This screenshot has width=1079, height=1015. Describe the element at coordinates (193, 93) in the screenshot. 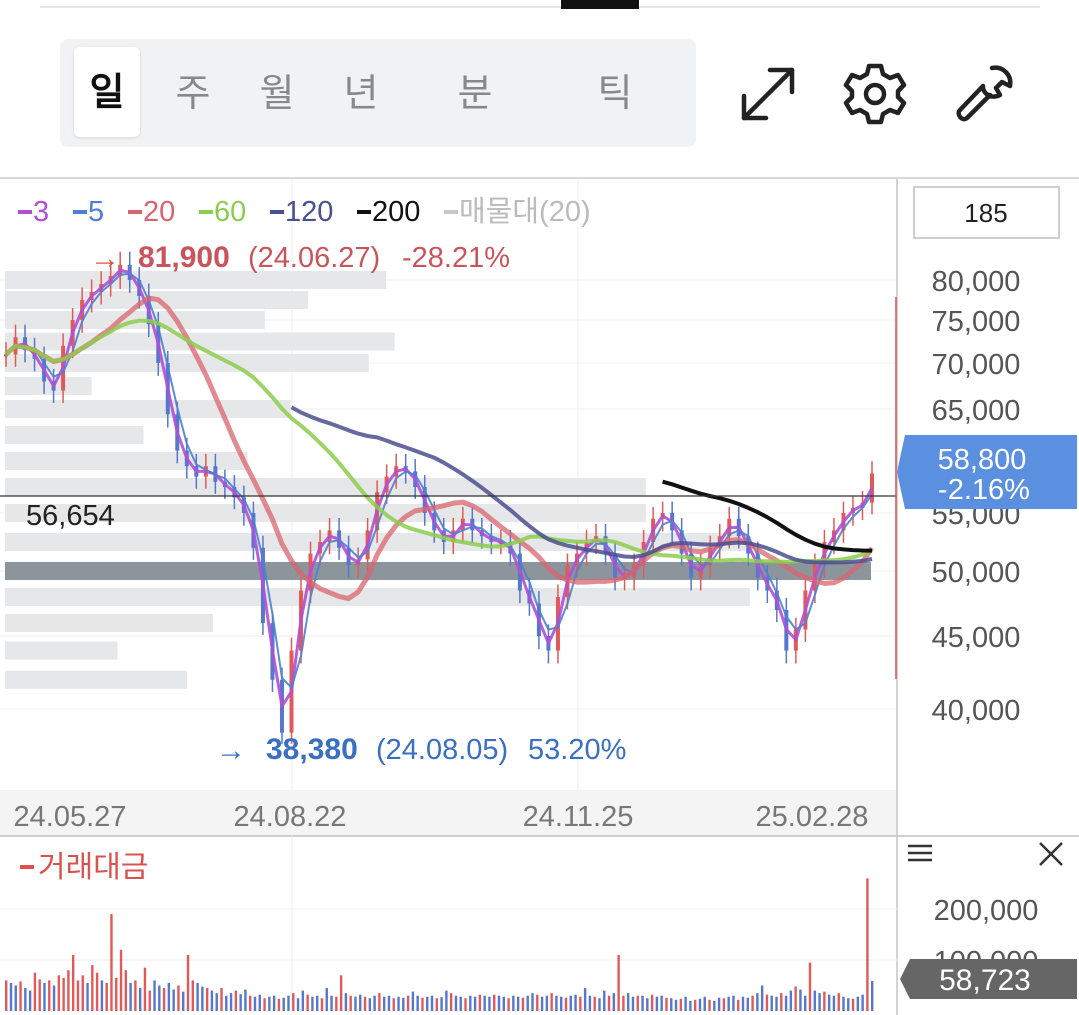

I see `tab-week: 주` at that location.